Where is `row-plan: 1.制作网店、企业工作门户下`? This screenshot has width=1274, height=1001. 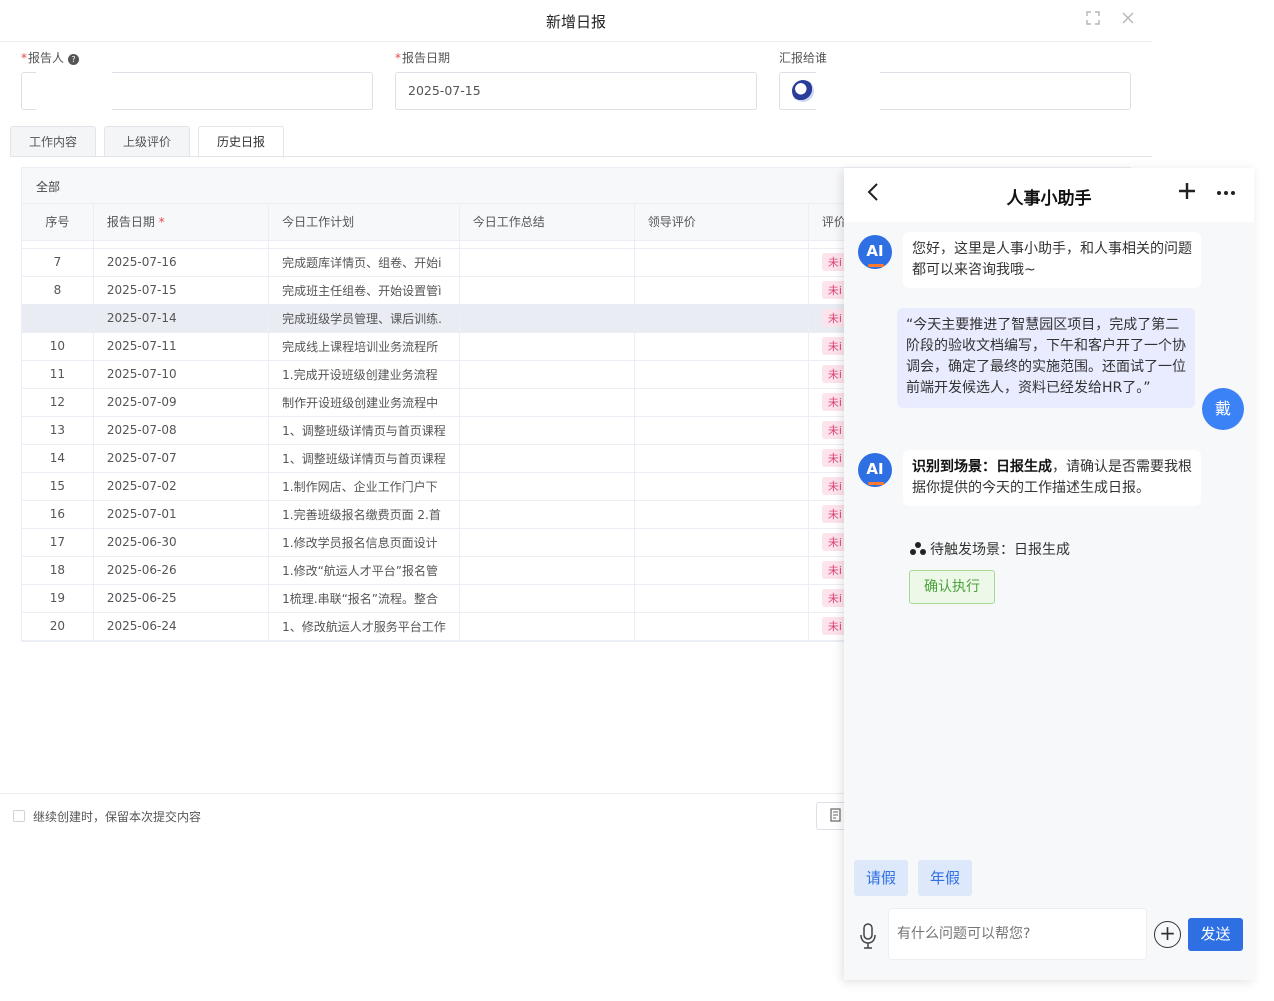 row-plan: 1.制作网店、企业工作门户下 is located at coordinates (364, 486).